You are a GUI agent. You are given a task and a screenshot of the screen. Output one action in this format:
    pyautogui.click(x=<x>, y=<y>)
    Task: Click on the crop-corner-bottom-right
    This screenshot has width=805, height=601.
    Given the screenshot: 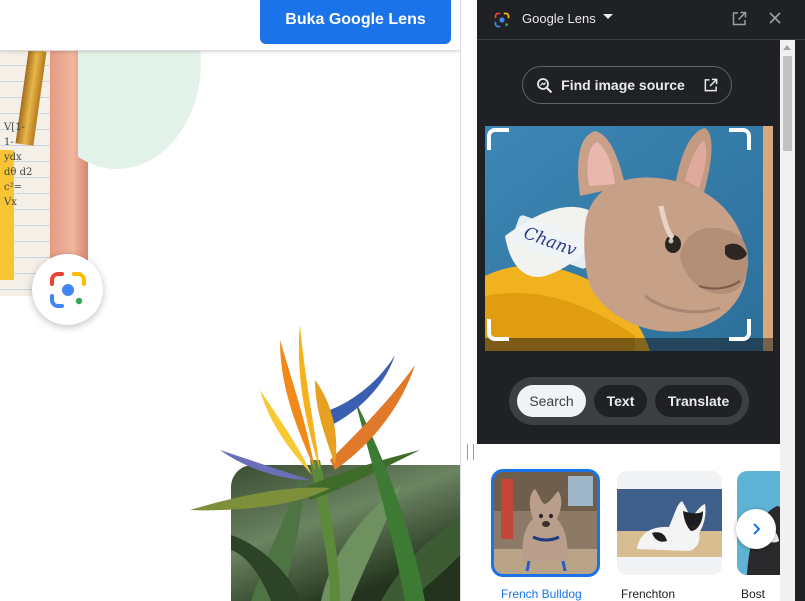 What is the action you would take?
    pyautogui.click(x=740, y=330)
    